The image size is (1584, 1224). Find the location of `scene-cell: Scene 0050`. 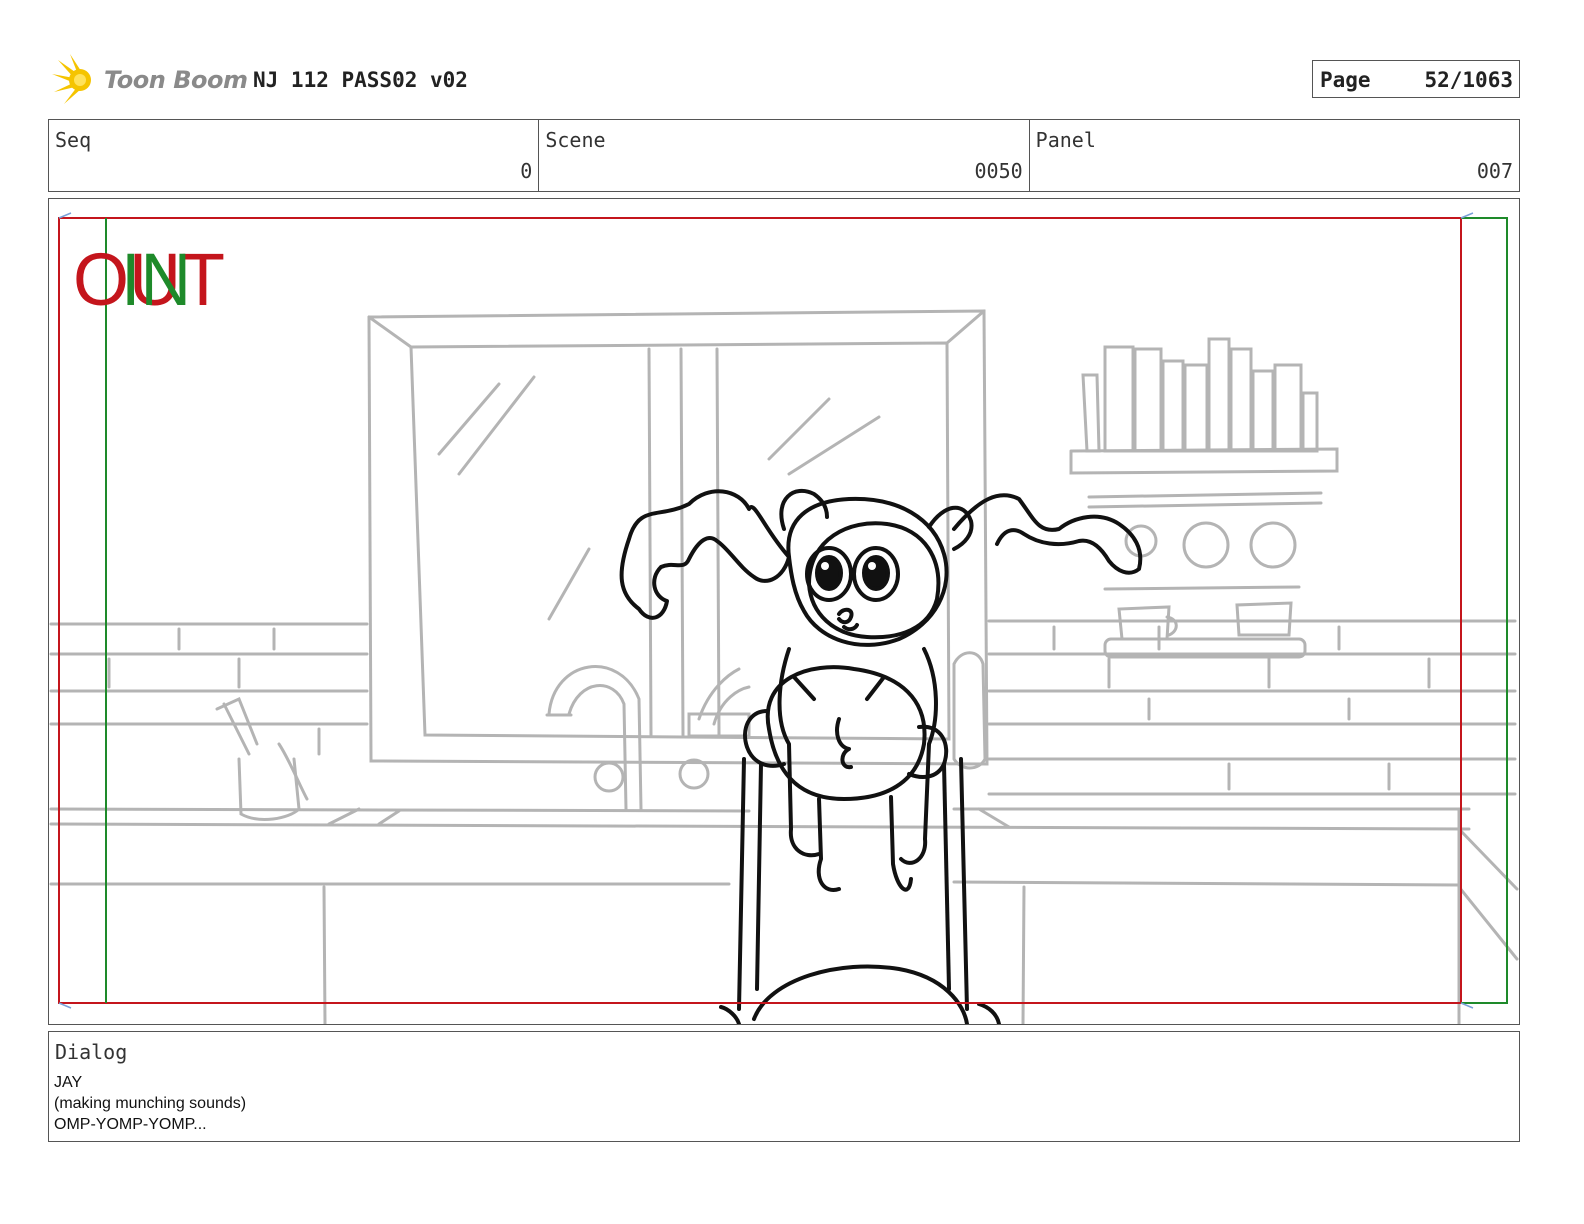

scene-cell: Scene 0050 is located at coordinates (784, 155).